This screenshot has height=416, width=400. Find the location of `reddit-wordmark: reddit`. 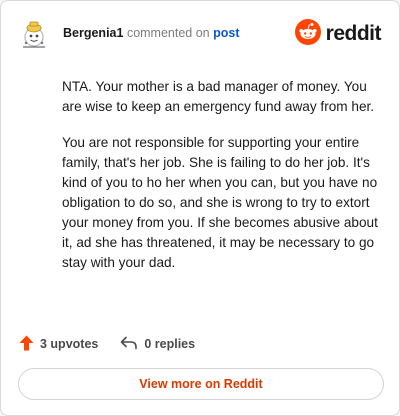

reddit-wordmark: reddit is located at coordinates (353, 33).